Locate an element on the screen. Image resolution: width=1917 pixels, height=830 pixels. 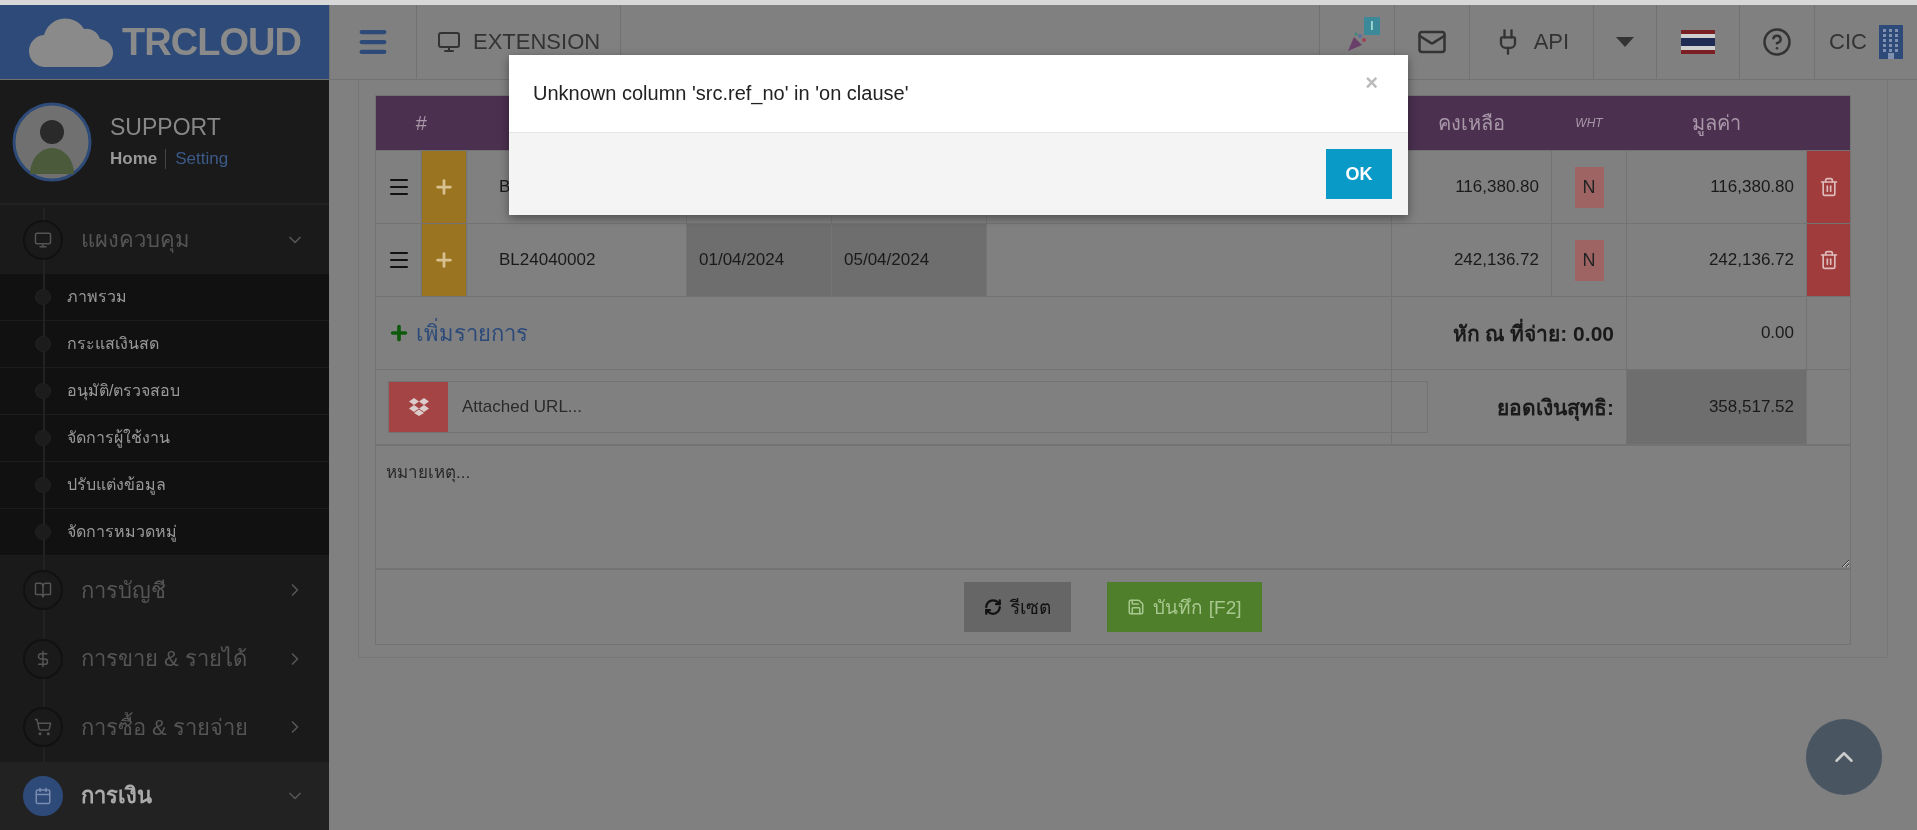
net-total-value: 358,517.52 is located at coordinates (1751, 406).